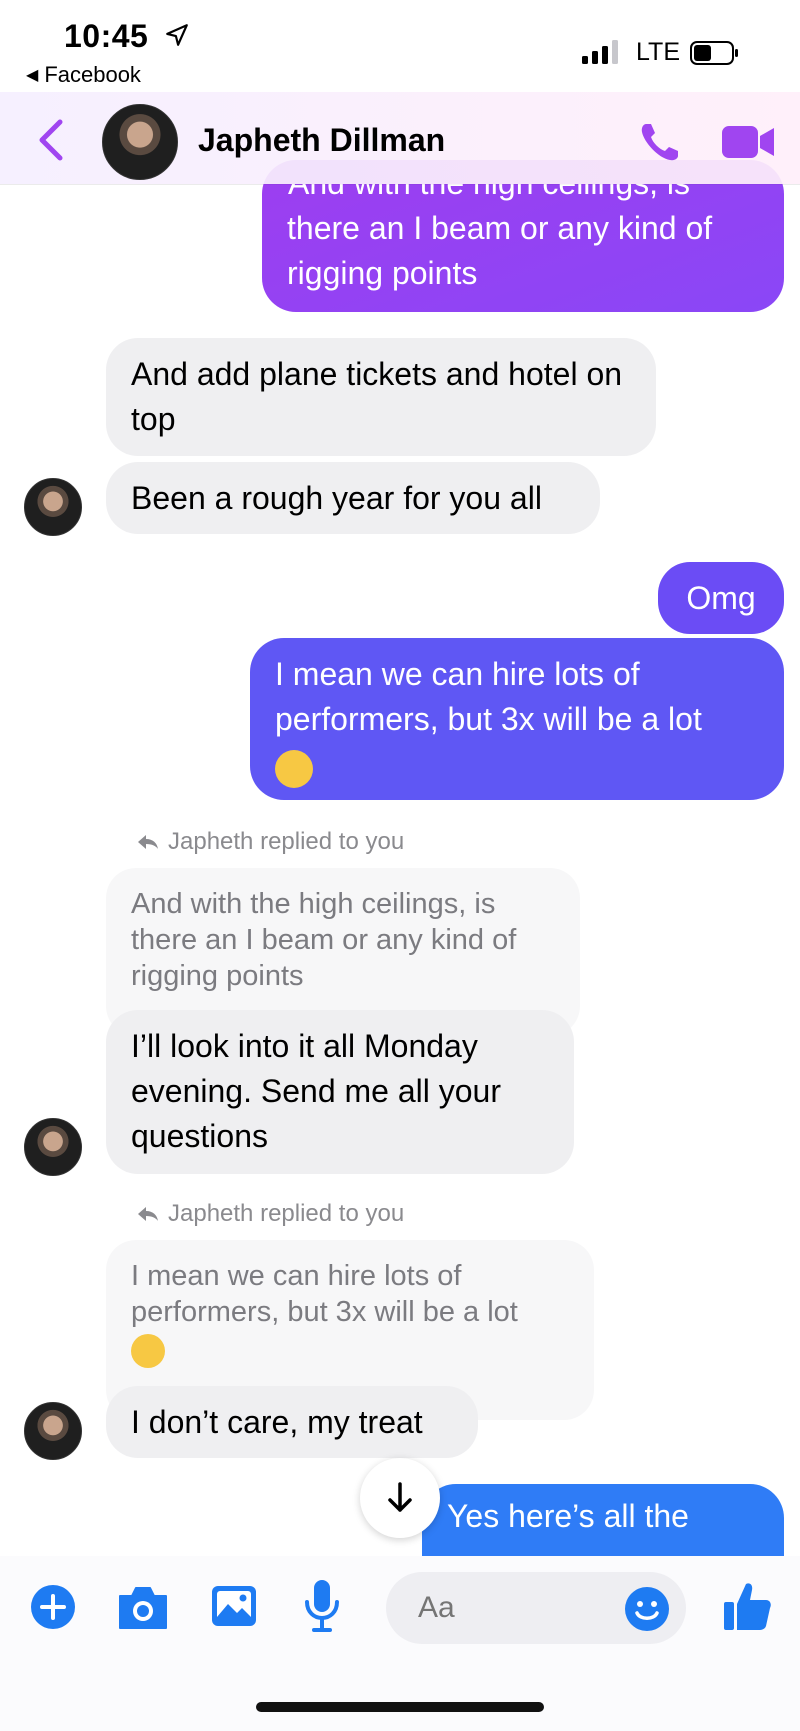 This screenshot has width=800, height=1731. What do you see at coordinates (322, 1606) in the screenshot?
I see `microphone-icon` at bounding box center [322, 1606].